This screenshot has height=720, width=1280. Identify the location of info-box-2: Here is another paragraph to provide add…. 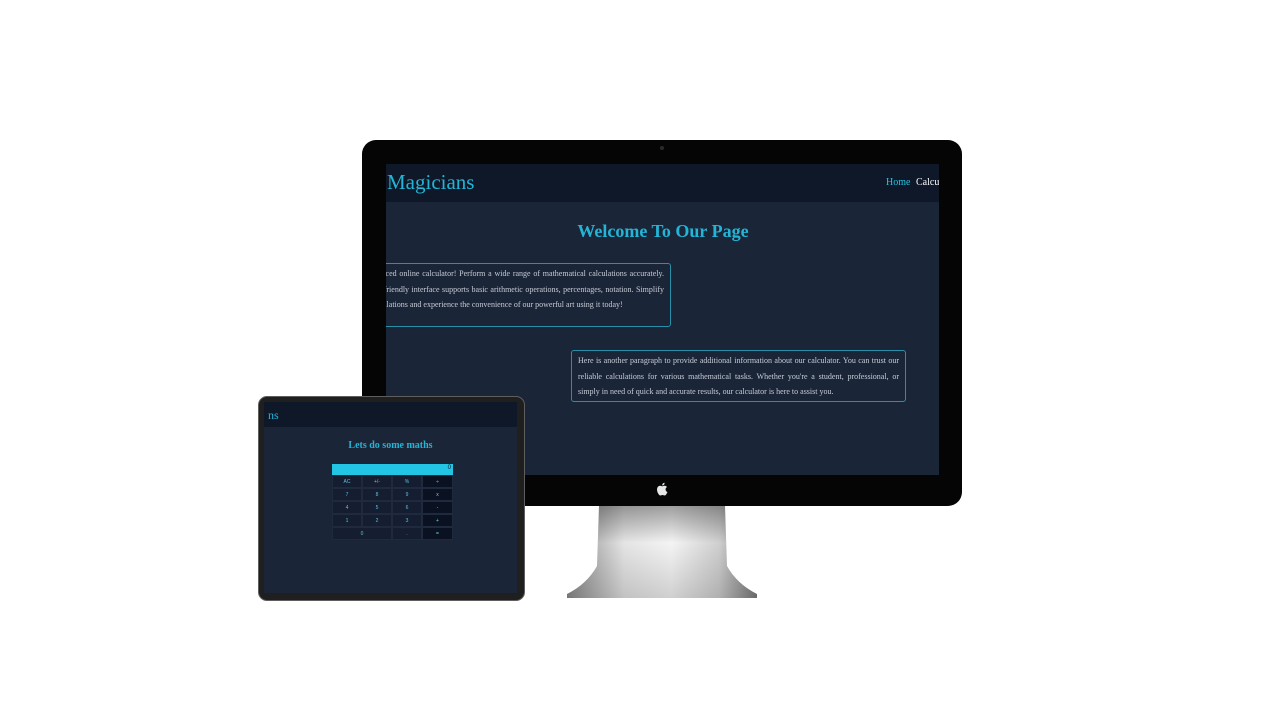
(738, 376).